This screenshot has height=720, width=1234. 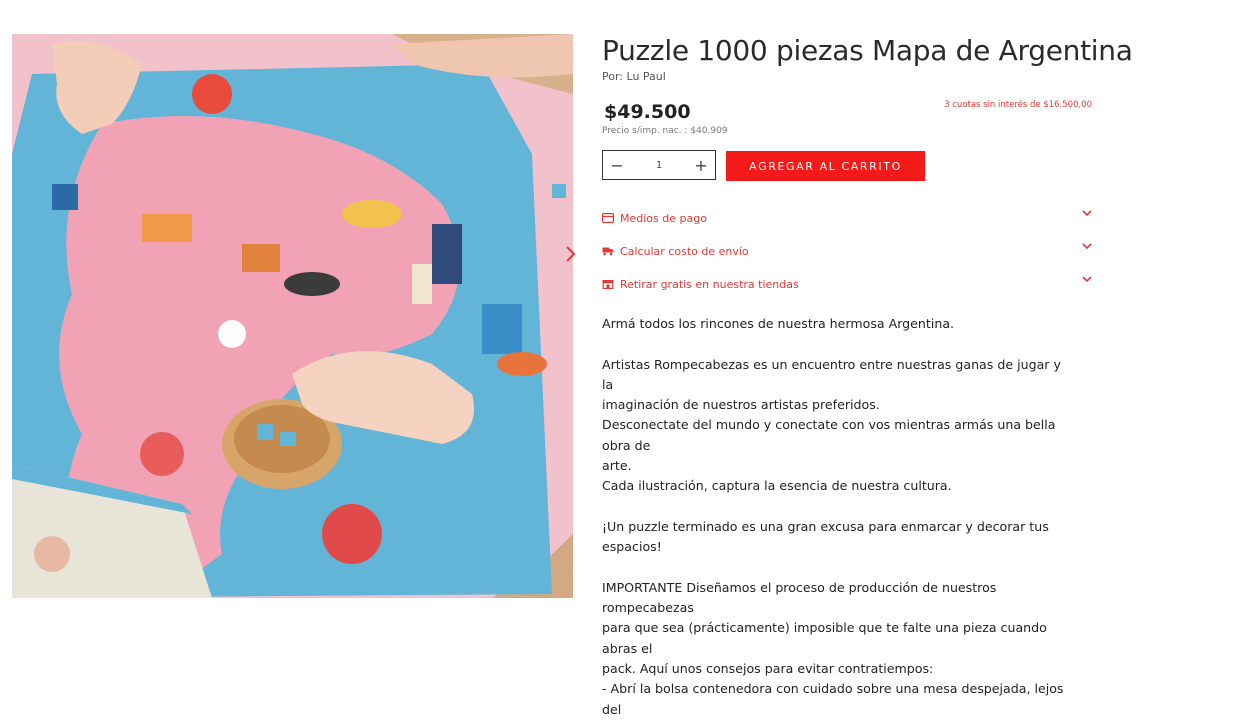 What do you see at coordinates (608, 251) in the screenshot?
I see `truck-icon` at bounding box center [608, 251].